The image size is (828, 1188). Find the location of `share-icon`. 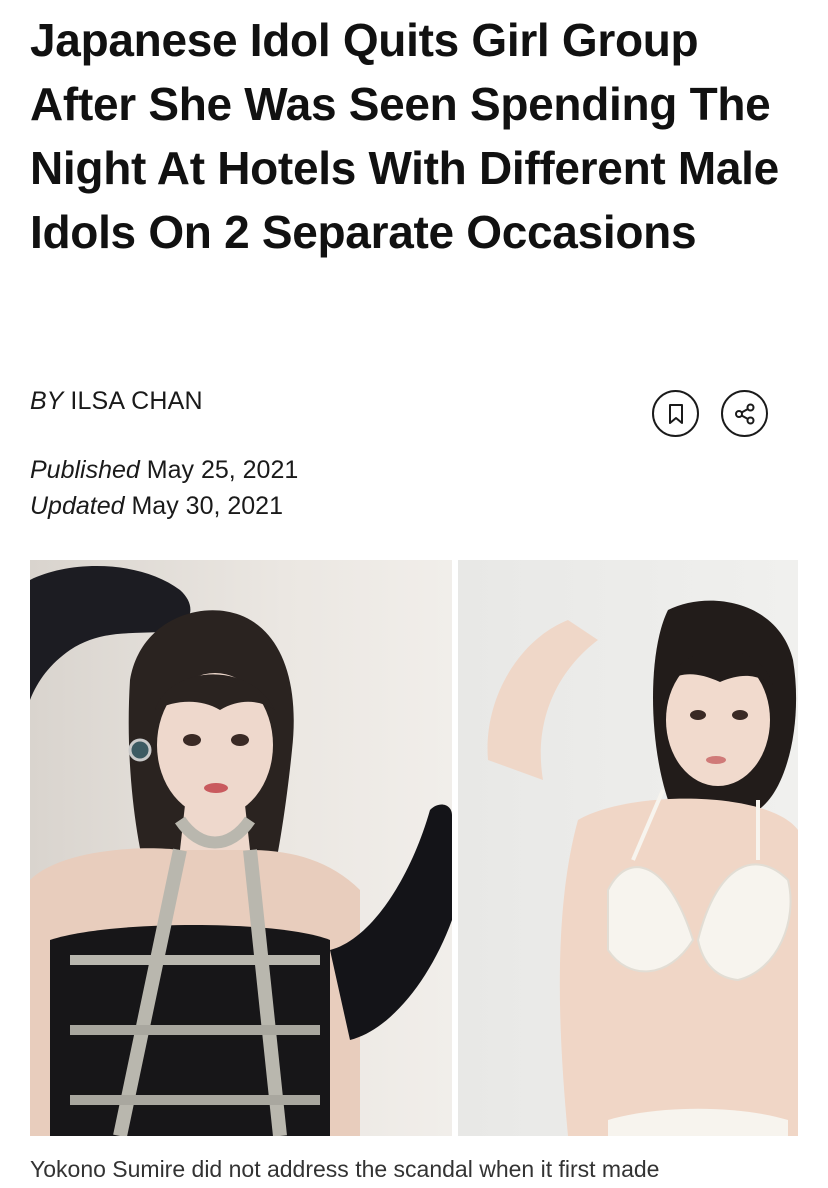

share-icon is located at coordinates (745, 414).